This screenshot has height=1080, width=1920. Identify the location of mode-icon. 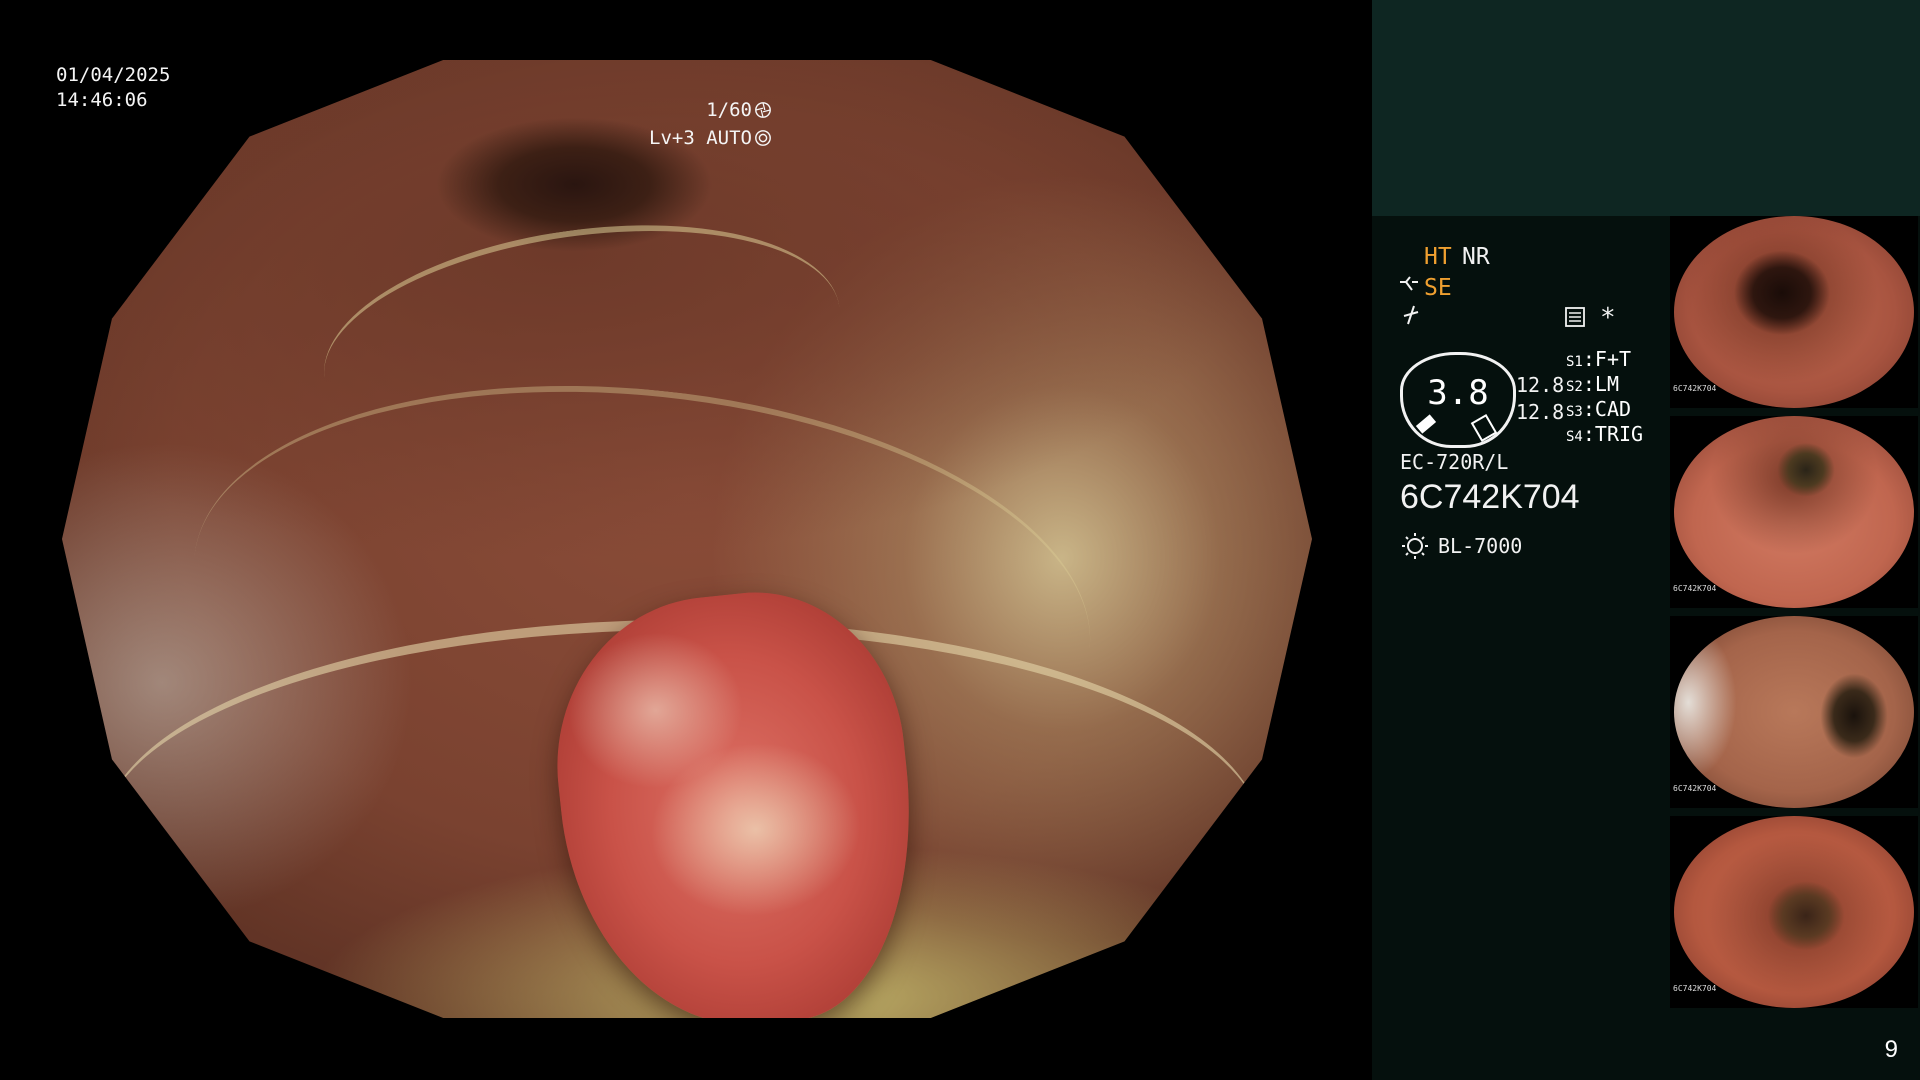
(1575, 317).